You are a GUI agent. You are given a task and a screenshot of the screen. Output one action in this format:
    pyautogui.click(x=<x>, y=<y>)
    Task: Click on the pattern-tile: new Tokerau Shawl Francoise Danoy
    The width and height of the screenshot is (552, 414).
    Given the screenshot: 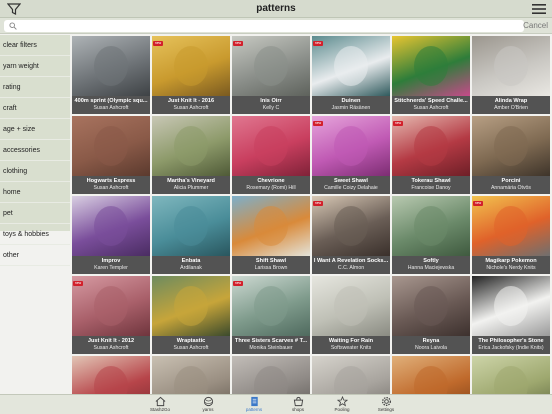 What is the action you would take?
    pyautogui.click(x=431, y=155)
    